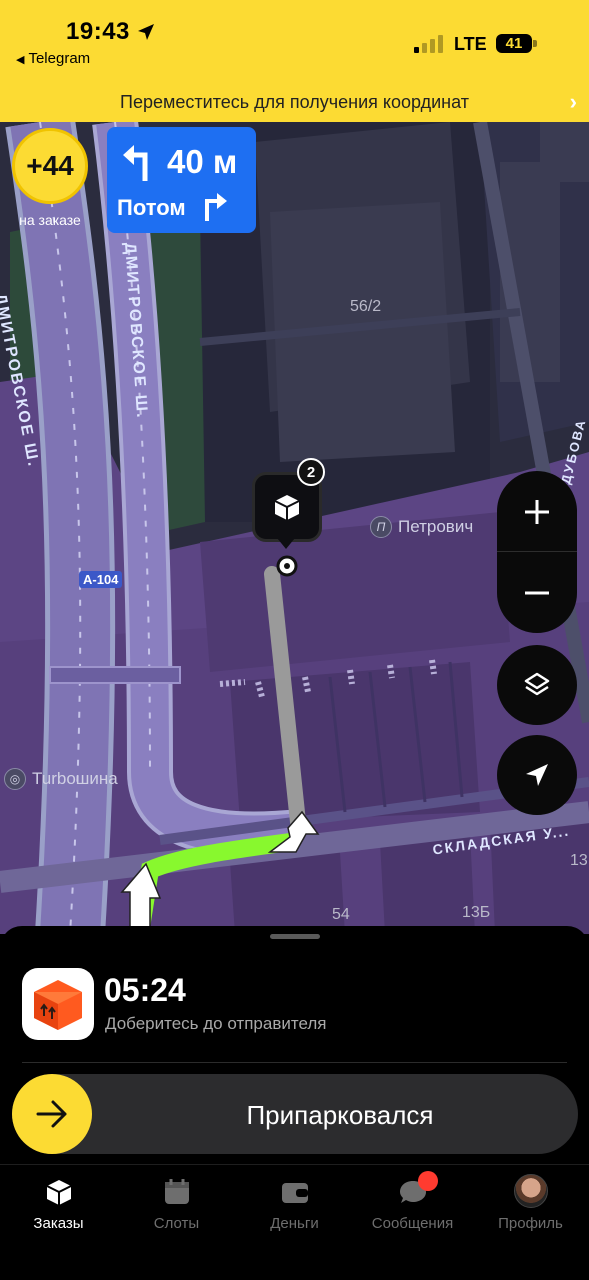 The width and height of the screenshot is (589, 1280). What do you see at coordinates (146, 32) in the screenshot?
I see `location-arrow-icon` at bounding box center [146, 32].